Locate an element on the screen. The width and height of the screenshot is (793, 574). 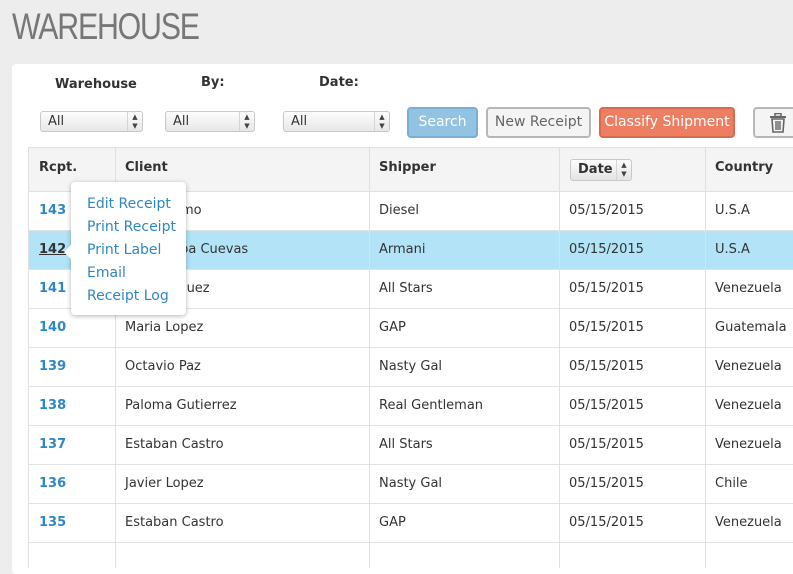
rcpt-link: 135 is located at coordinates (52, 522).